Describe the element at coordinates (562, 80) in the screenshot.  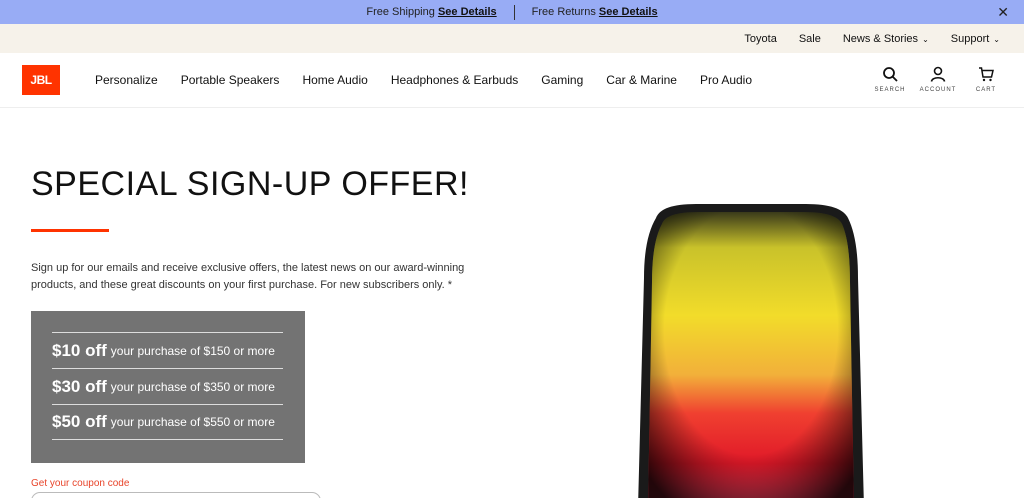
I see `menu-gaming: Gaming` at that location.